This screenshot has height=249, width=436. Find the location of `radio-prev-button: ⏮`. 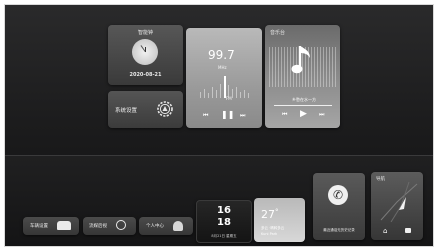

radio-prev-button: ⏮ is located at coordinates (205, 116).